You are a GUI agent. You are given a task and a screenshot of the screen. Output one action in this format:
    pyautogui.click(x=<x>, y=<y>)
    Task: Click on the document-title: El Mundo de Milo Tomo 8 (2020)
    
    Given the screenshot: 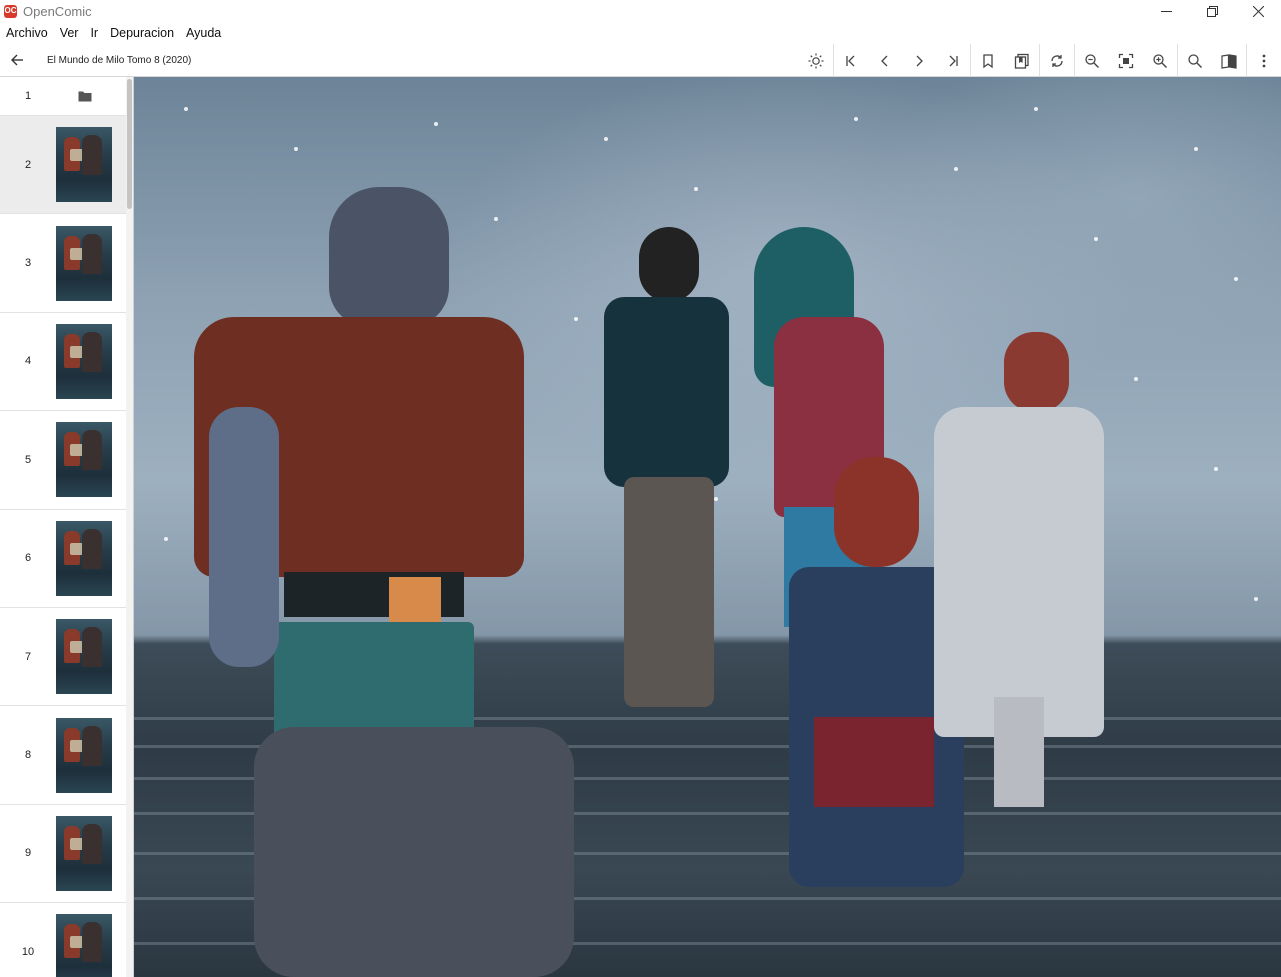 What is the action you would take?
    pyautogui.click(x=119, y=60)
    